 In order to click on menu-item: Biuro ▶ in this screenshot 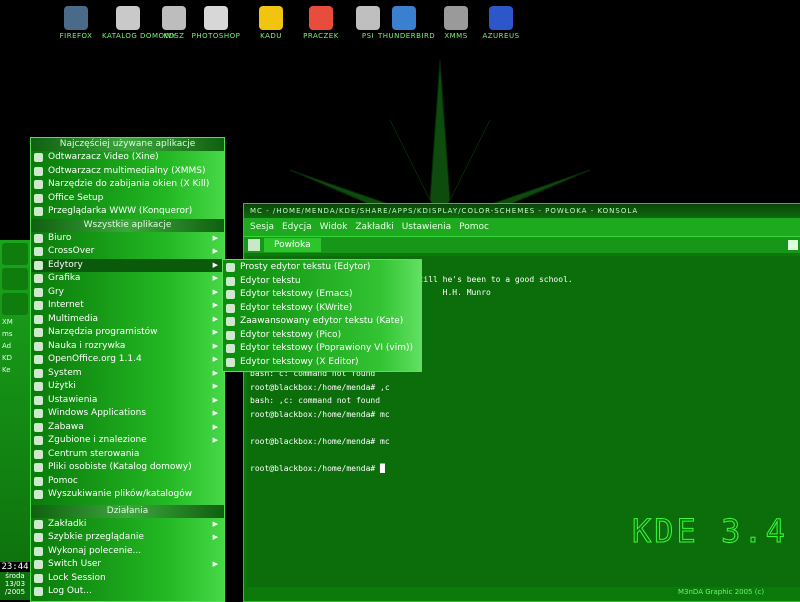, I will do `click(127, 239)`.